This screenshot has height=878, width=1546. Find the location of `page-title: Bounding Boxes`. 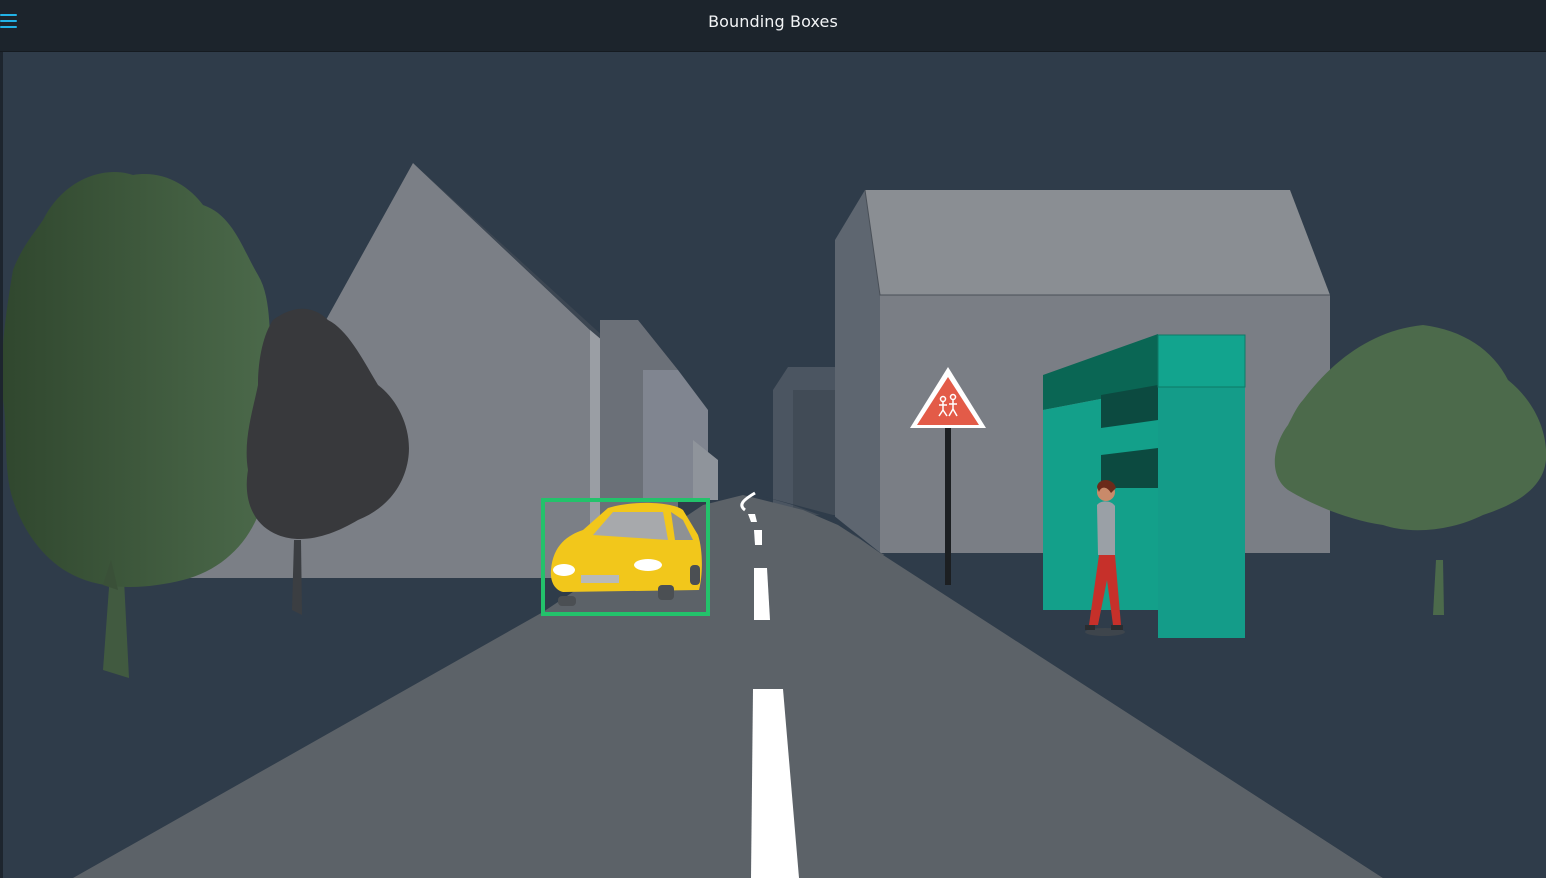

page-title: Bounding Boxes is located at coordinates (773, 21).